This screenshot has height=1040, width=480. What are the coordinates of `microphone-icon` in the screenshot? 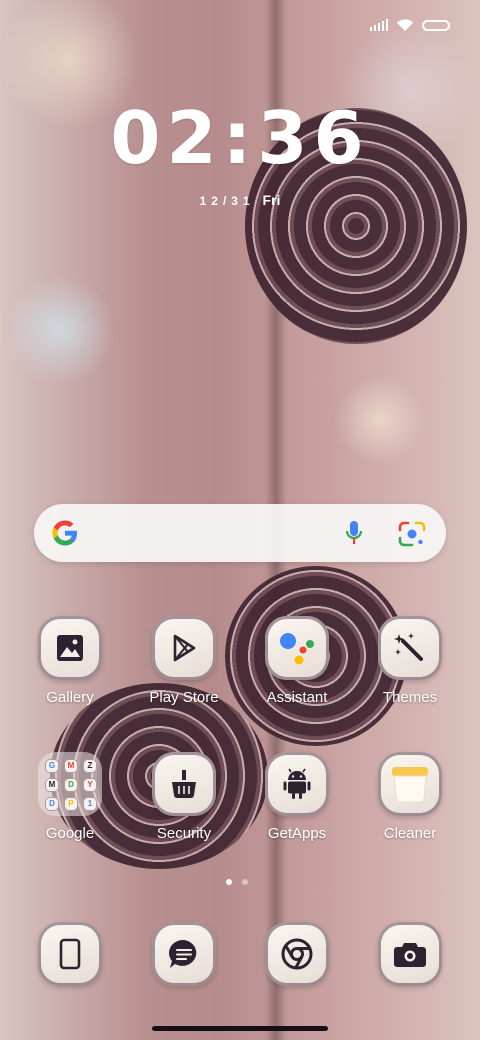 It's located at (354, 533).